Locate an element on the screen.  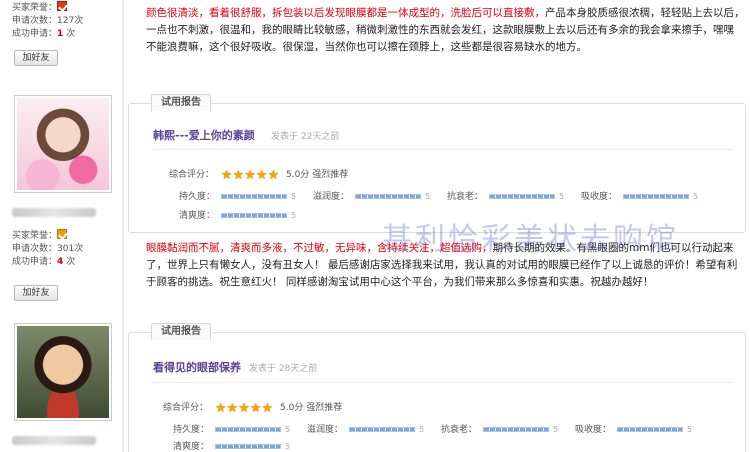
success-count: 1 is located at coordinates (60, 34).